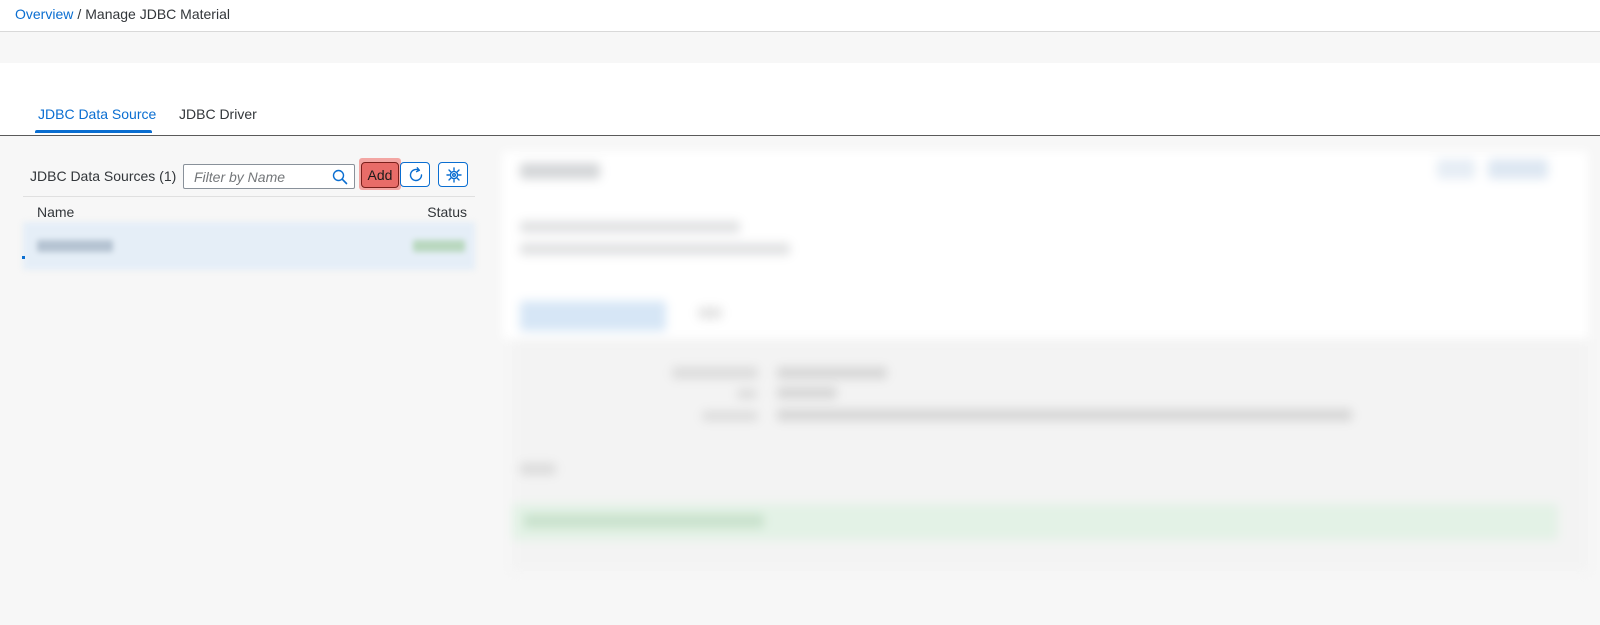 The width and height of the screenshot is (1600, 625). What do you see at coordinates (157, 14) in the screenshot?
I see `breadcrumb-current: Manage JDBC Material` at bounding box center [157, 14].